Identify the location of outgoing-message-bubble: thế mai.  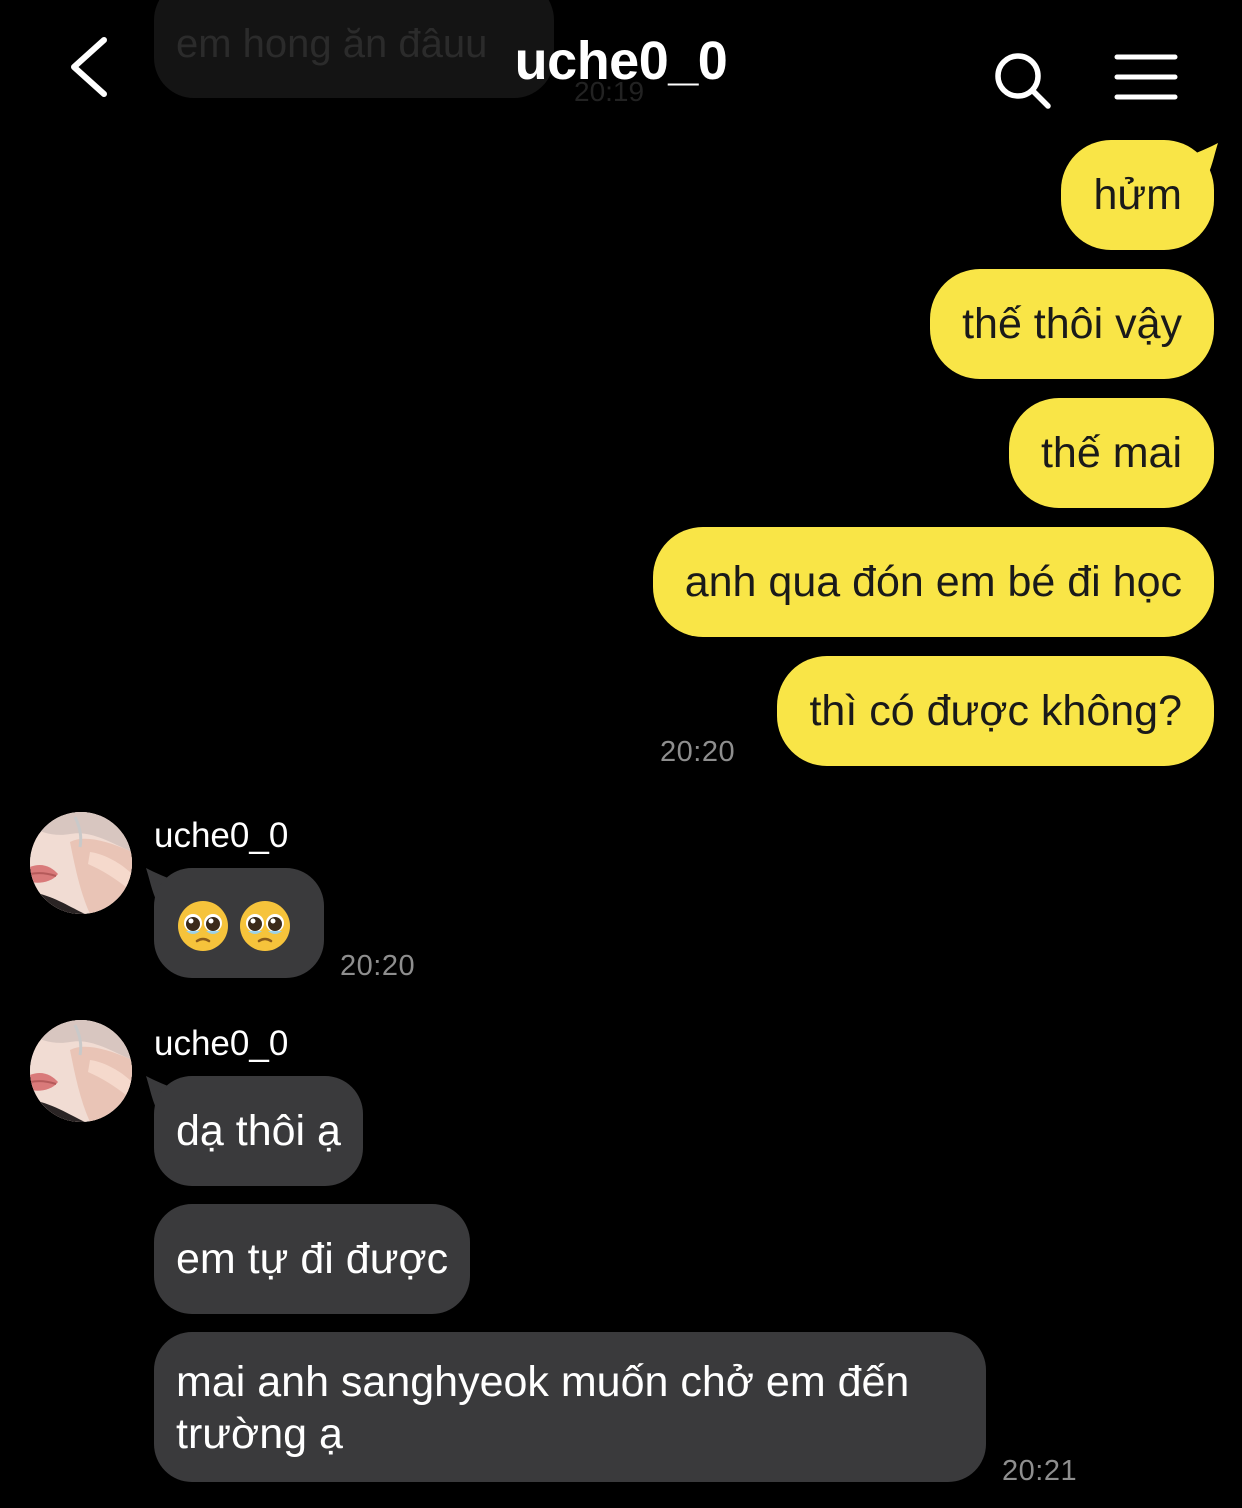
(1111, 453).